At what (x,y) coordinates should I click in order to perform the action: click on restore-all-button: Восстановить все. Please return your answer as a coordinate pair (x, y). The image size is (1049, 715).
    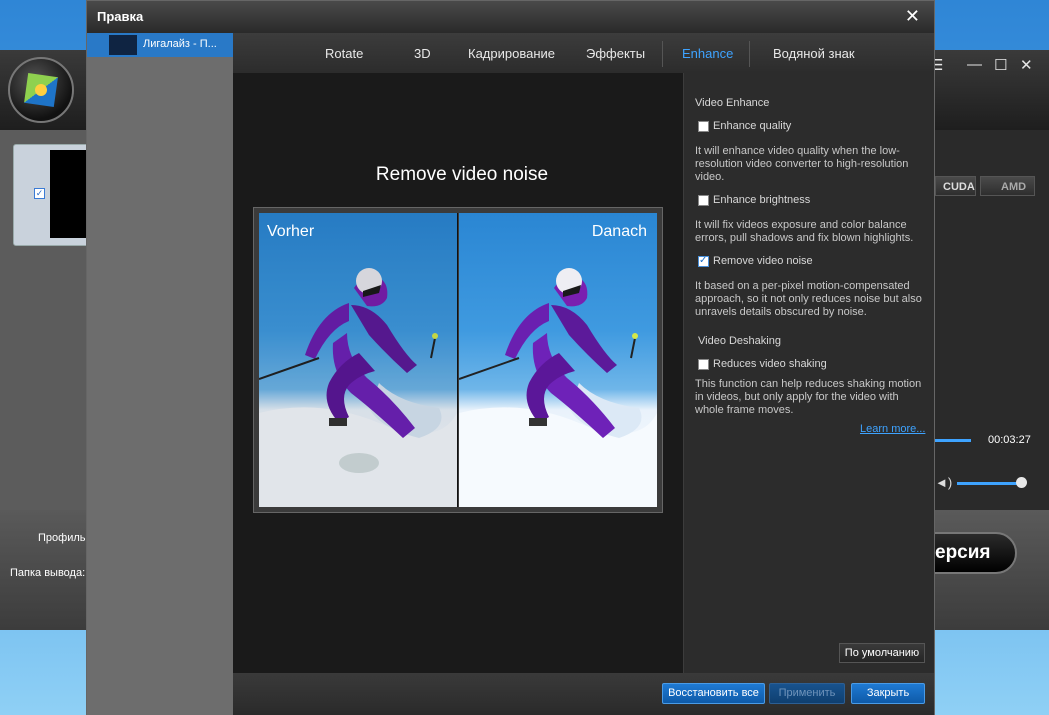
    Looking at the image, I should click on (713, 693).